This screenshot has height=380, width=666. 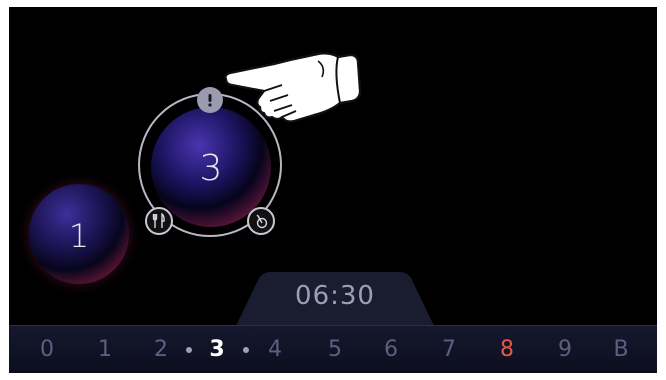 I want to click on pointing-hand-icon, so click(x=293, y=87).